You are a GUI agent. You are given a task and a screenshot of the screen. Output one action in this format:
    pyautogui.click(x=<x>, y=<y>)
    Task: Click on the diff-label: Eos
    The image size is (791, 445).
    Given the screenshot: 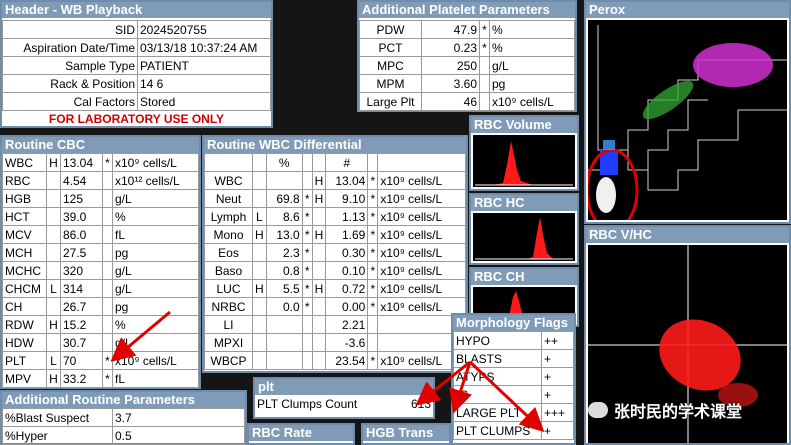 What is the action you would take?
    pyautogui.click(x=228, y=252)
    